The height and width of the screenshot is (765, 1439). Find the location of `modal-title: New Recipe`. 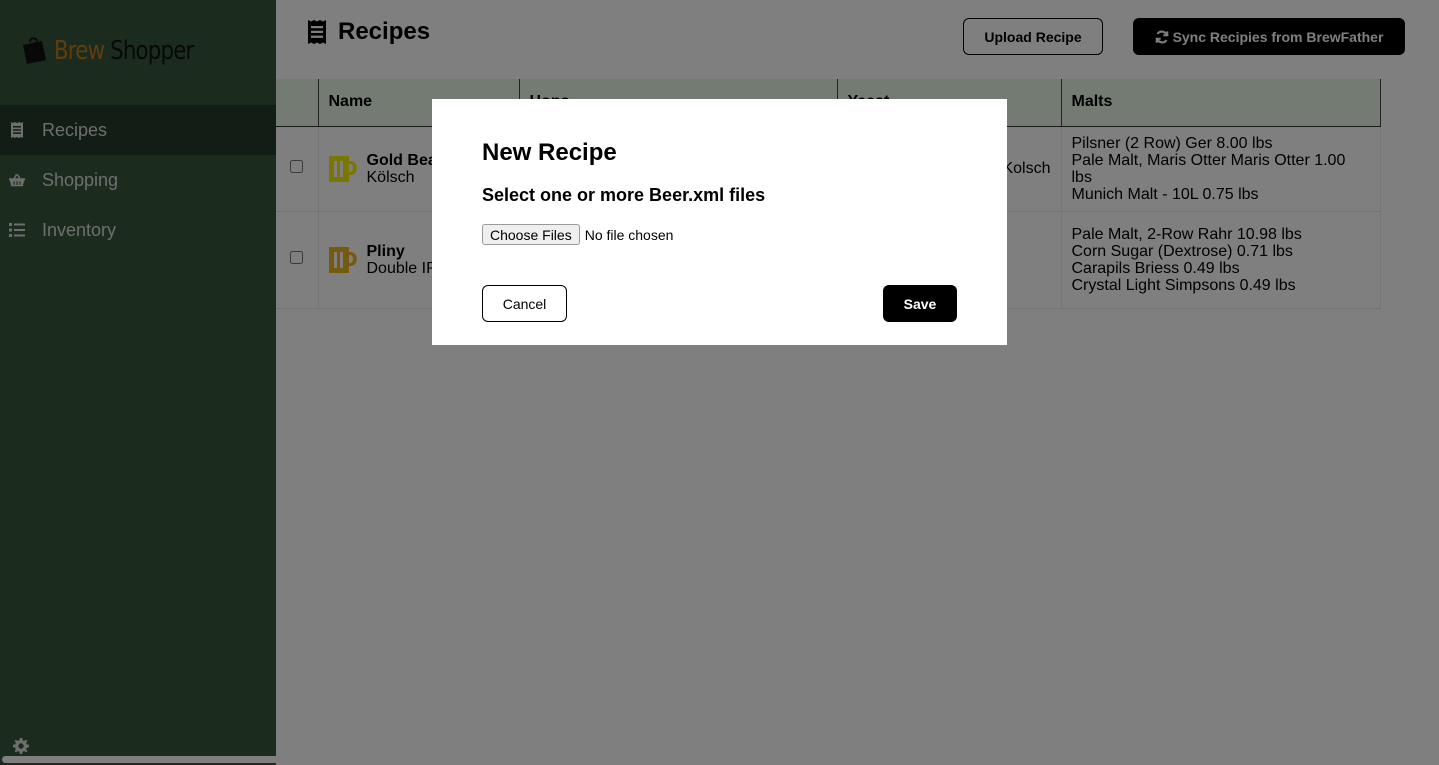

modal-title: New Recipe is located at coordinates (549, 152).